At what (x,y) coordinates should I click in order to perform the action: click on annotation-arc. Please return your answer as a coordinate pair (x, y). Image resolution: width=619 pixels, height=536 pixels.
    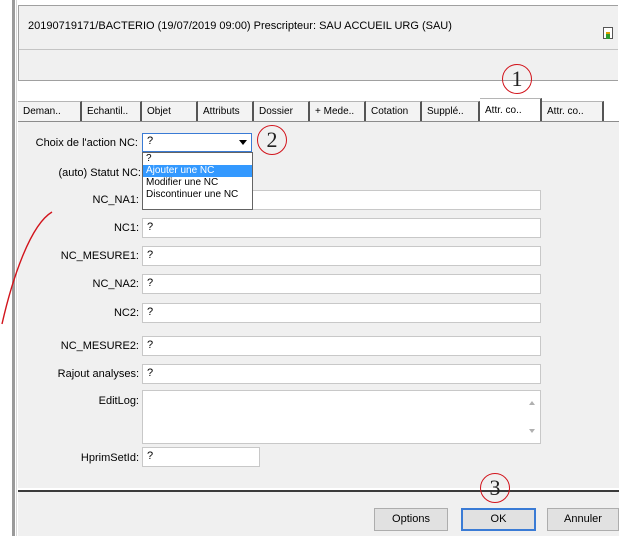
    Looking at the image, I should click on (27, 268).